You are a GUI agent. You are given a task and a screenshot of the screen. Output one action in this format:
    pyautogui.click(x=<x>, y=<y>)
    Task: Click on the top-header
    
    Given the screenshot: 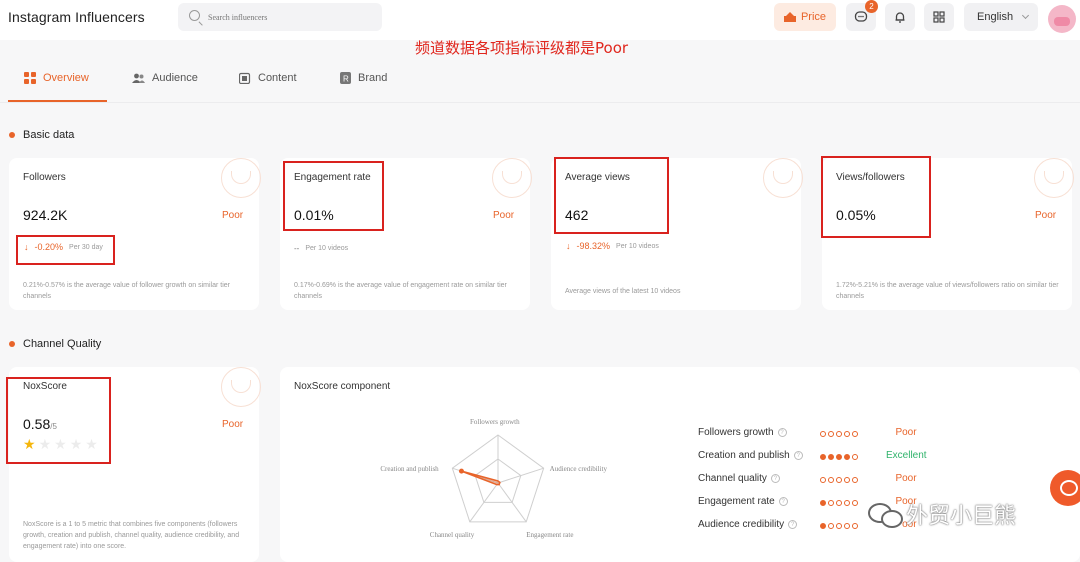 What is the action you would take?
    pyautogui.click(x=540, y=20)
    